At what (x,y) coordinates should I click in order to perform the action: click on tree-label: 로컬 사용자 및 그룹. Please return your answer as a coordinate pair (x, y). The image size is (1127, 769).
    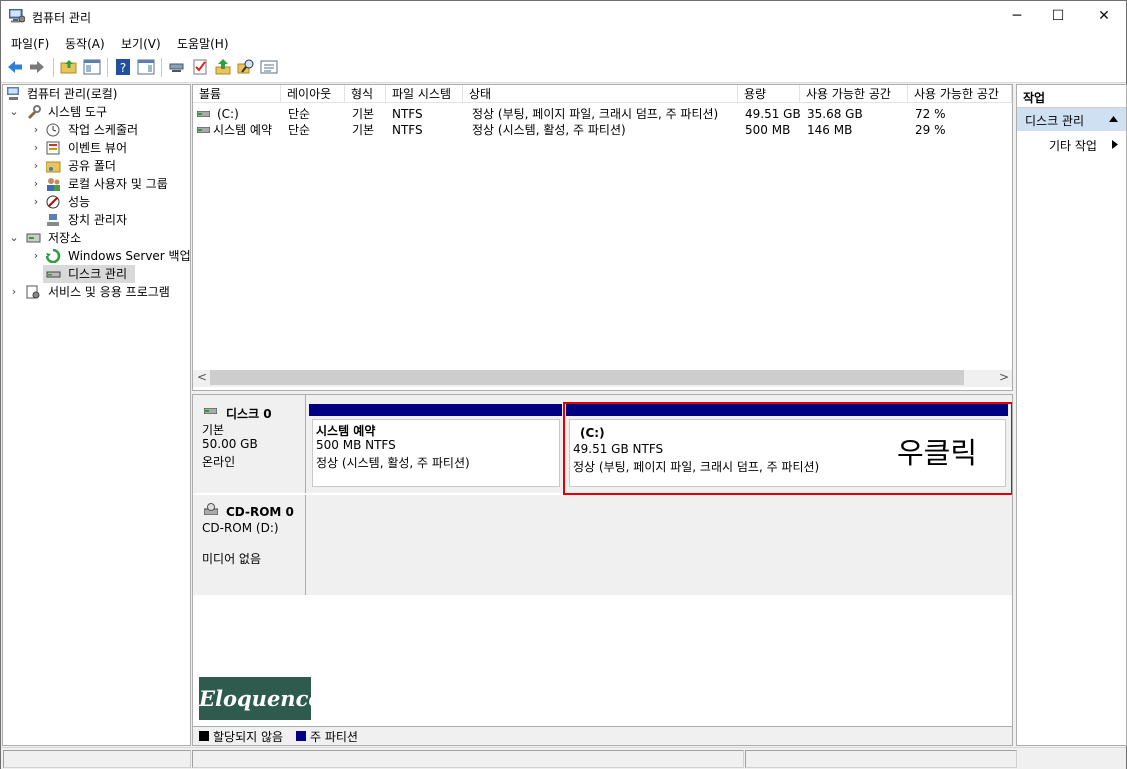
    Looking at the image, I should click on (118, 184).